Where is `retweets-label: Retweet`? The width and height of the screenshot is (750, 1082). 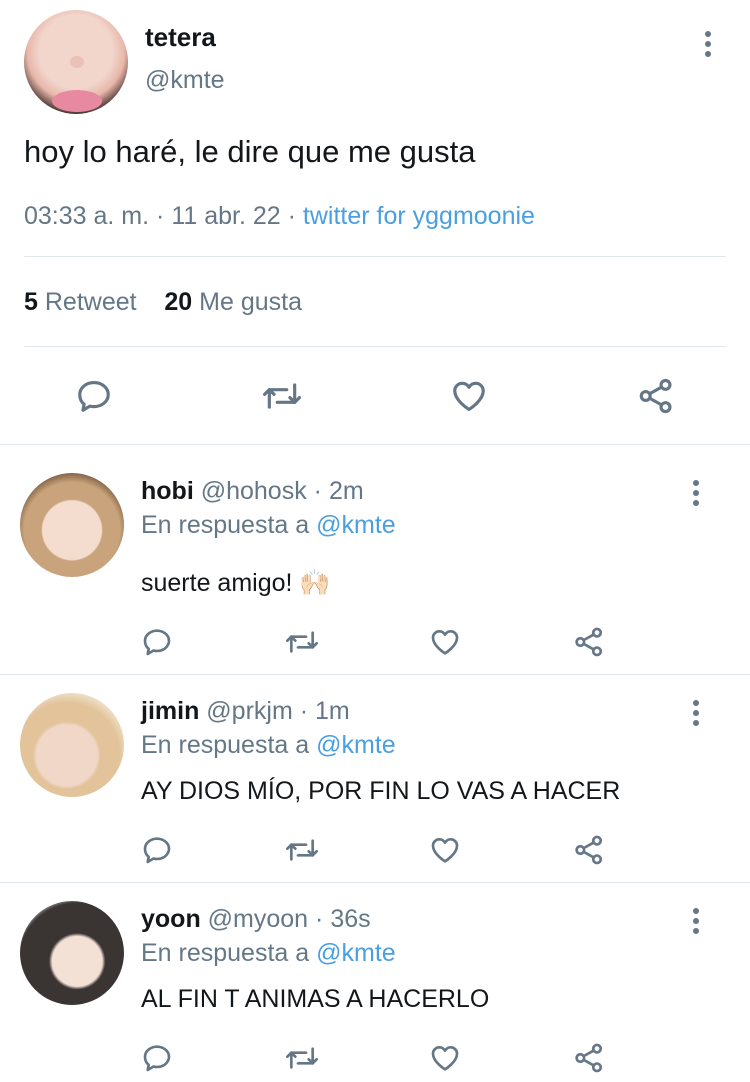
retweets-label: Retweet is located at coordinates (90, 302).